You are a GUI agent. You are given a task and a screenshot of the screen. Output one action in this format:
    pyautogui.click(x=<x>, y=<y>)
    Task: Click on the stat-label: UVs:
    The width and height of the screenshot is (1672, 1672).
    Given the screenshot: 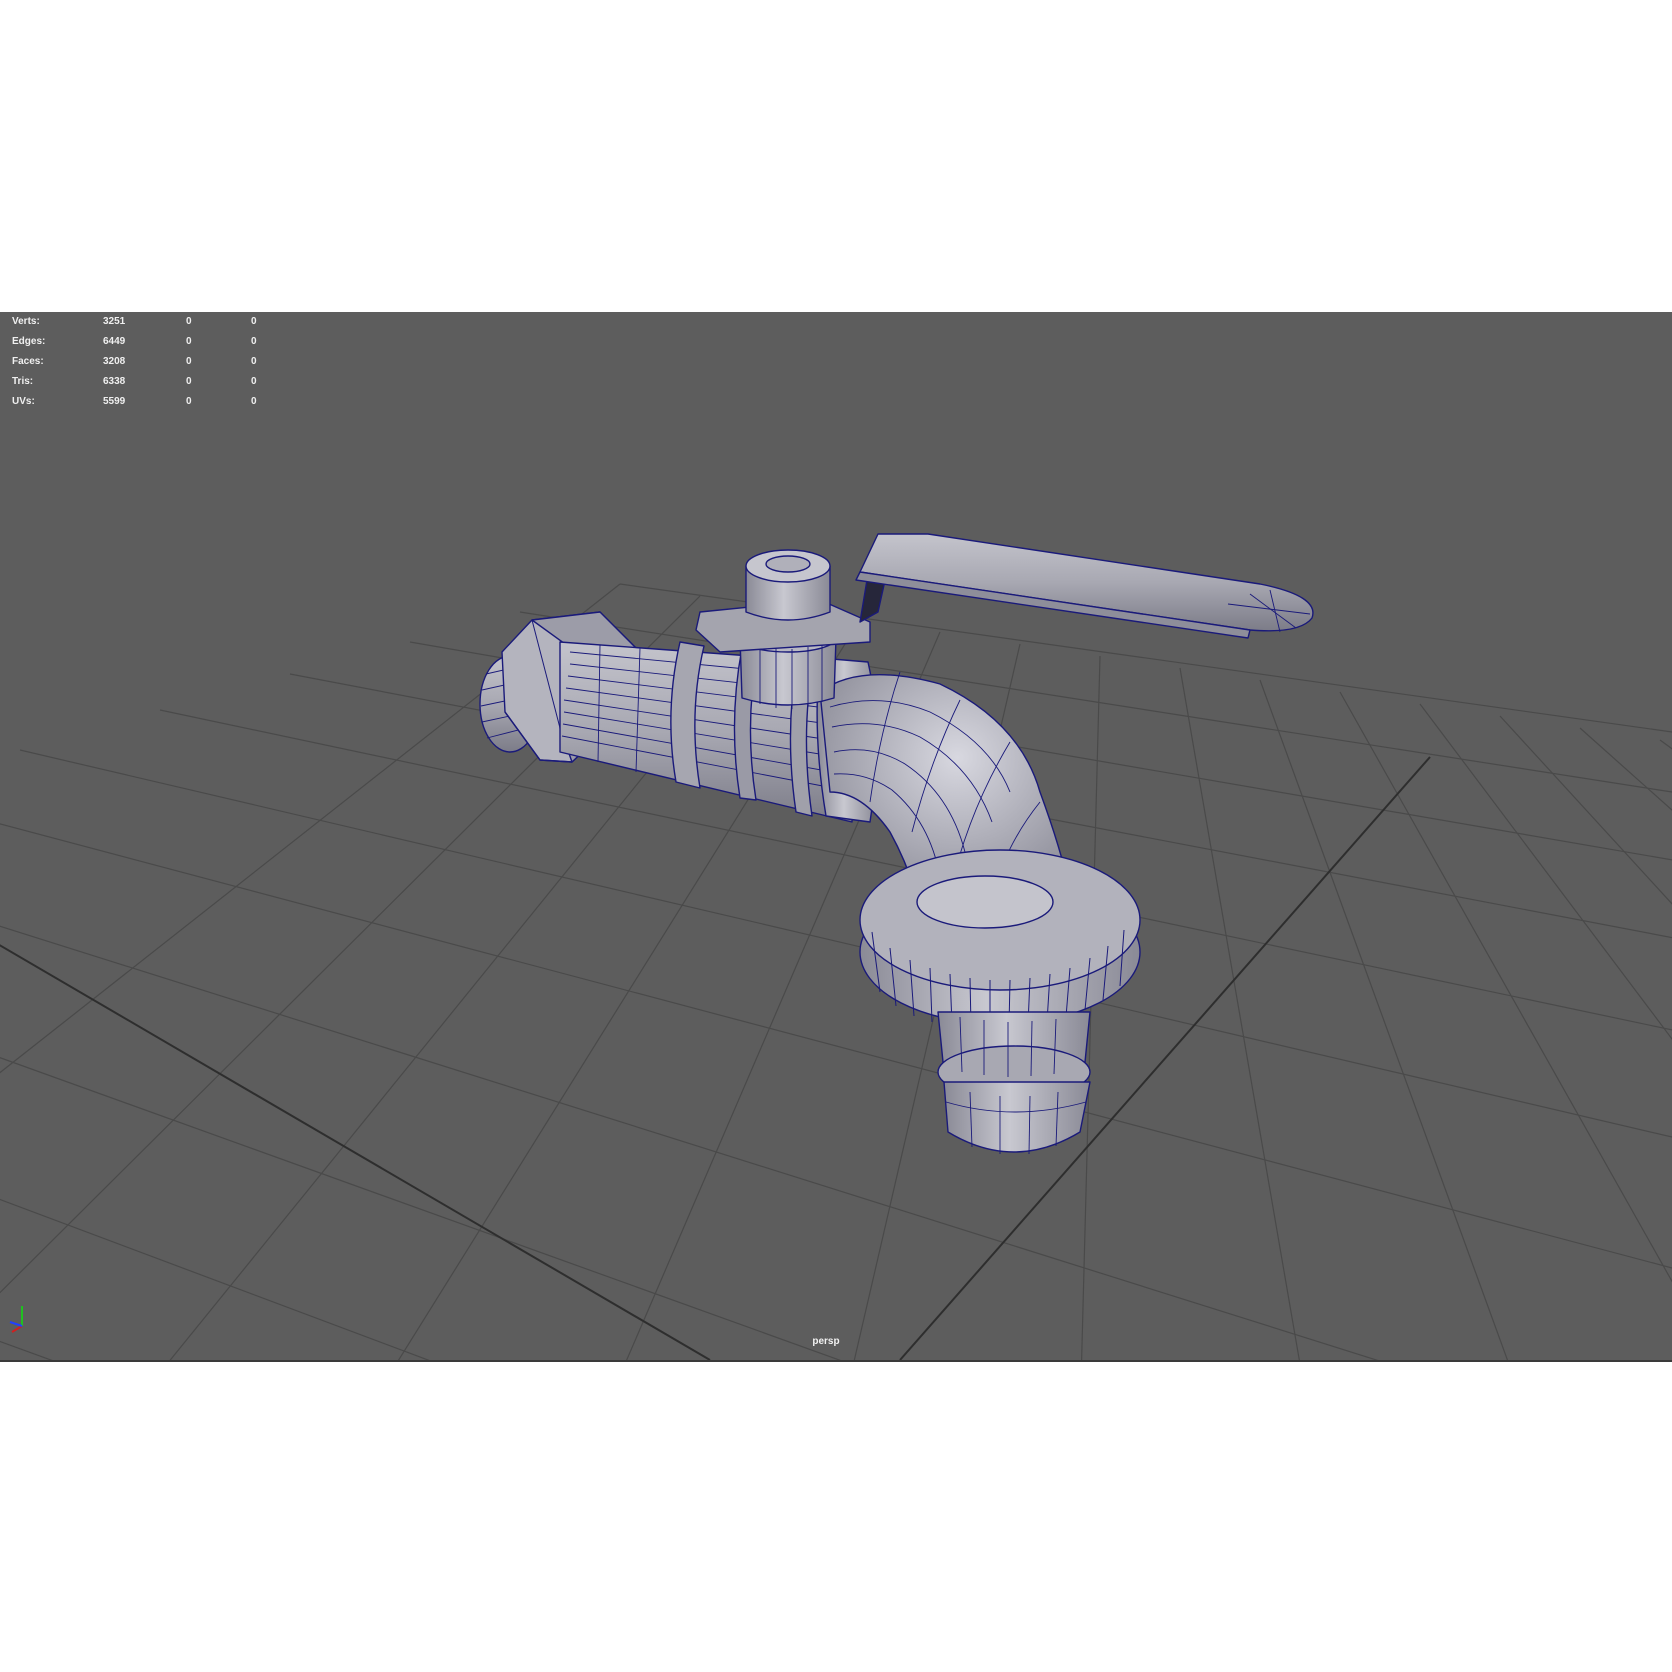 What is the action you would take?
    pyautogui.click(x=23, y=401)
    